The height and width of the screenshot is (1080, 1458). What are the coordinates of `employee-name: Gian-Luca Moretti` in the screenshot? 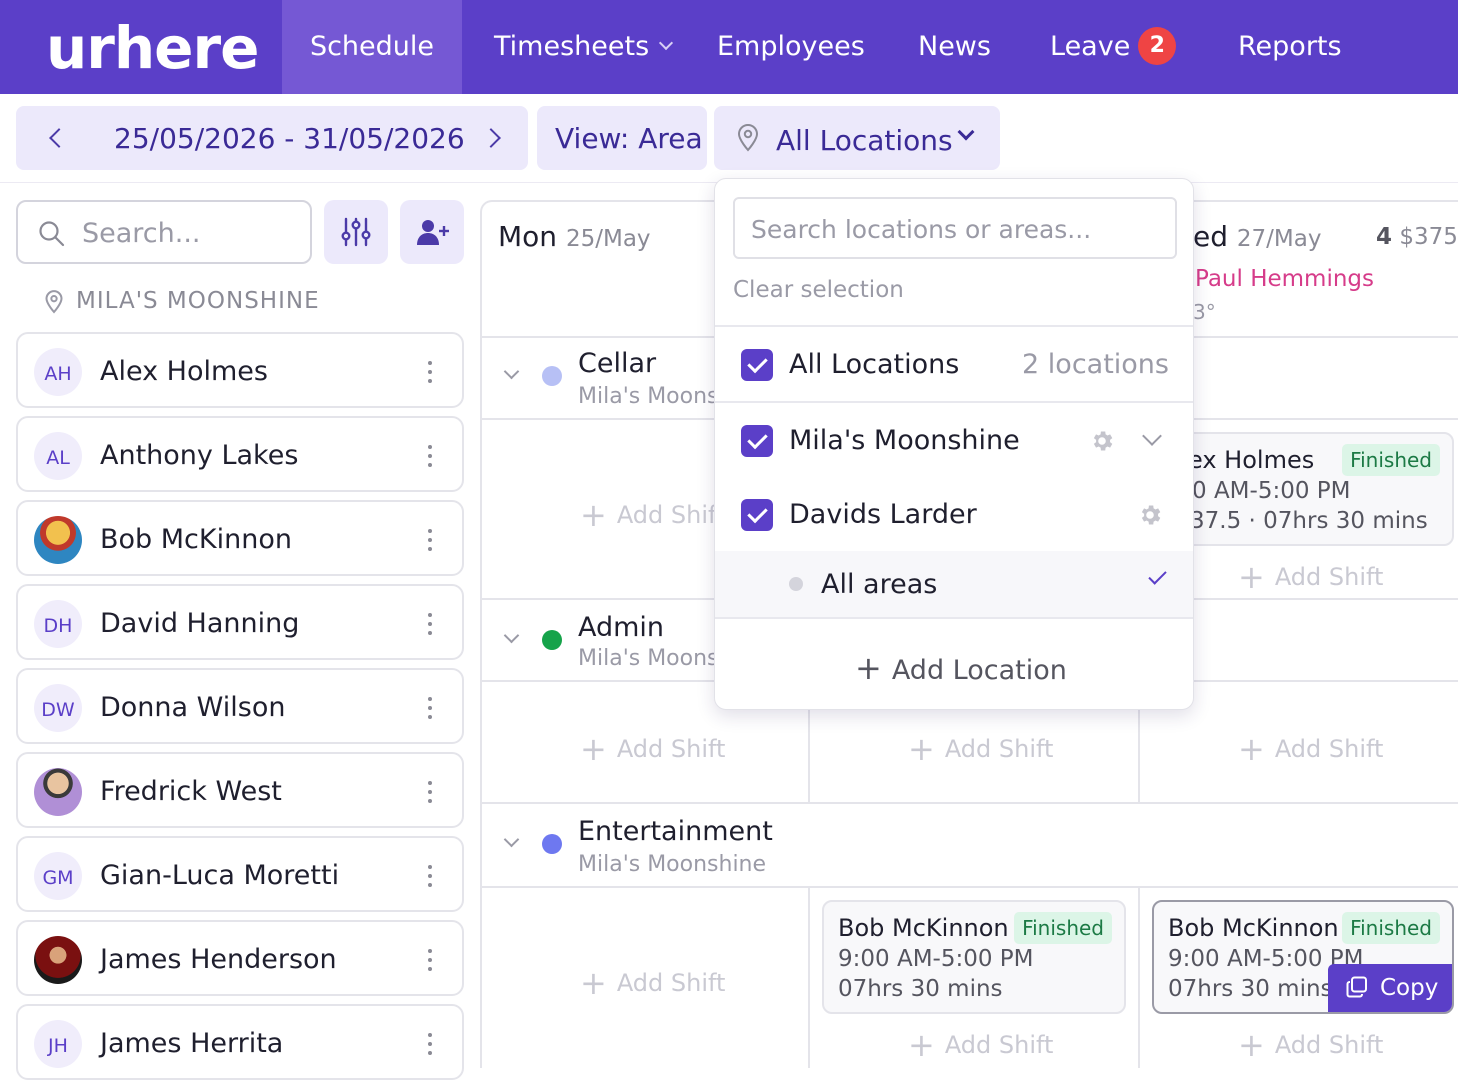 It's located at (220, 875).